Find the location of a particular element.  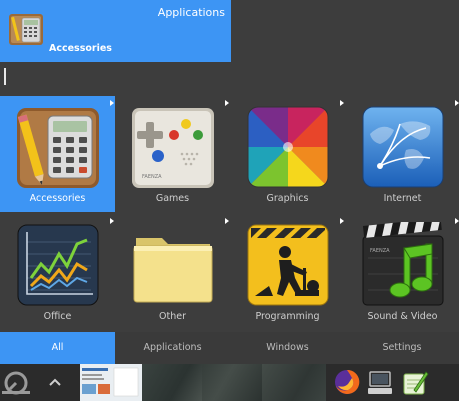

computer-icon is located at coordinates (380, 382).